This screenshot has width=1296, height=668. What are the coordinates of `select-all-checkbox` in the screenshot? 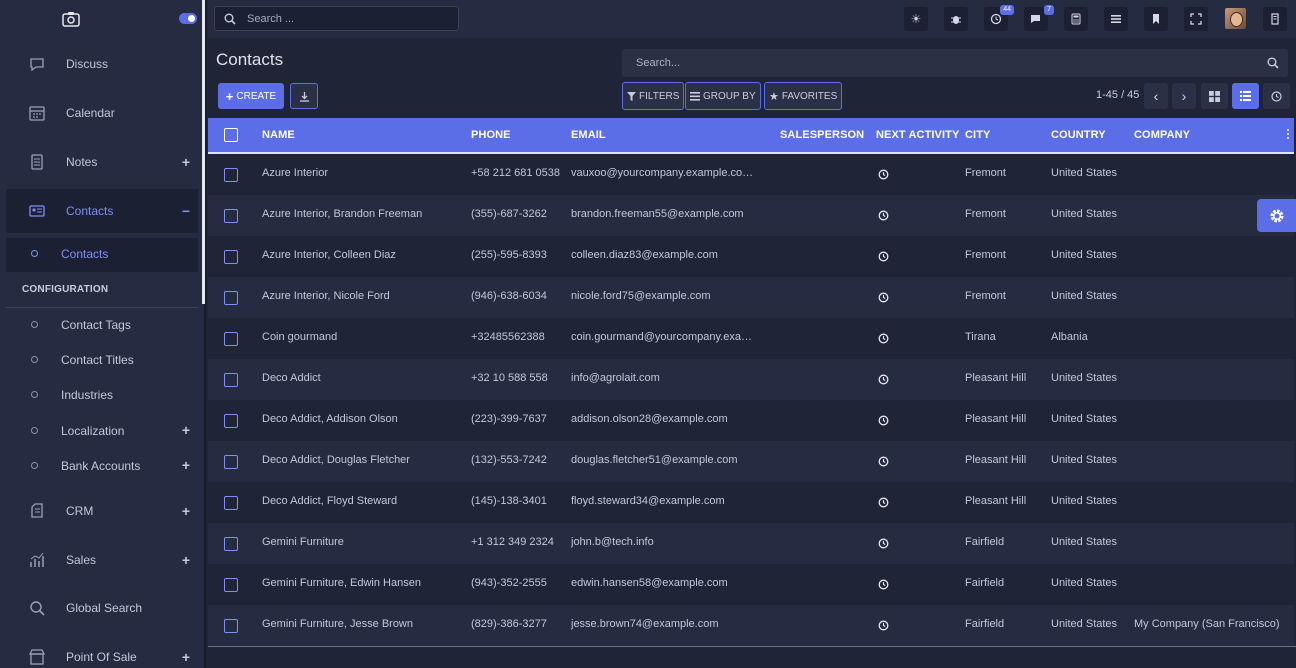 It's located at (231, 135).